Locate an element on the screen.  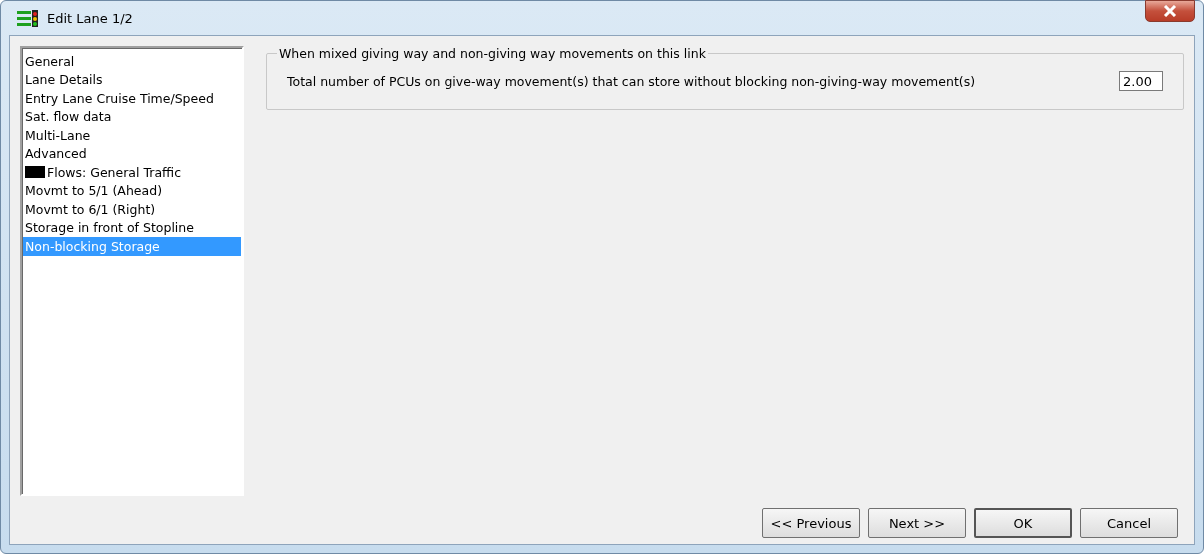
close-icon is located at coordinates (1170, 11).